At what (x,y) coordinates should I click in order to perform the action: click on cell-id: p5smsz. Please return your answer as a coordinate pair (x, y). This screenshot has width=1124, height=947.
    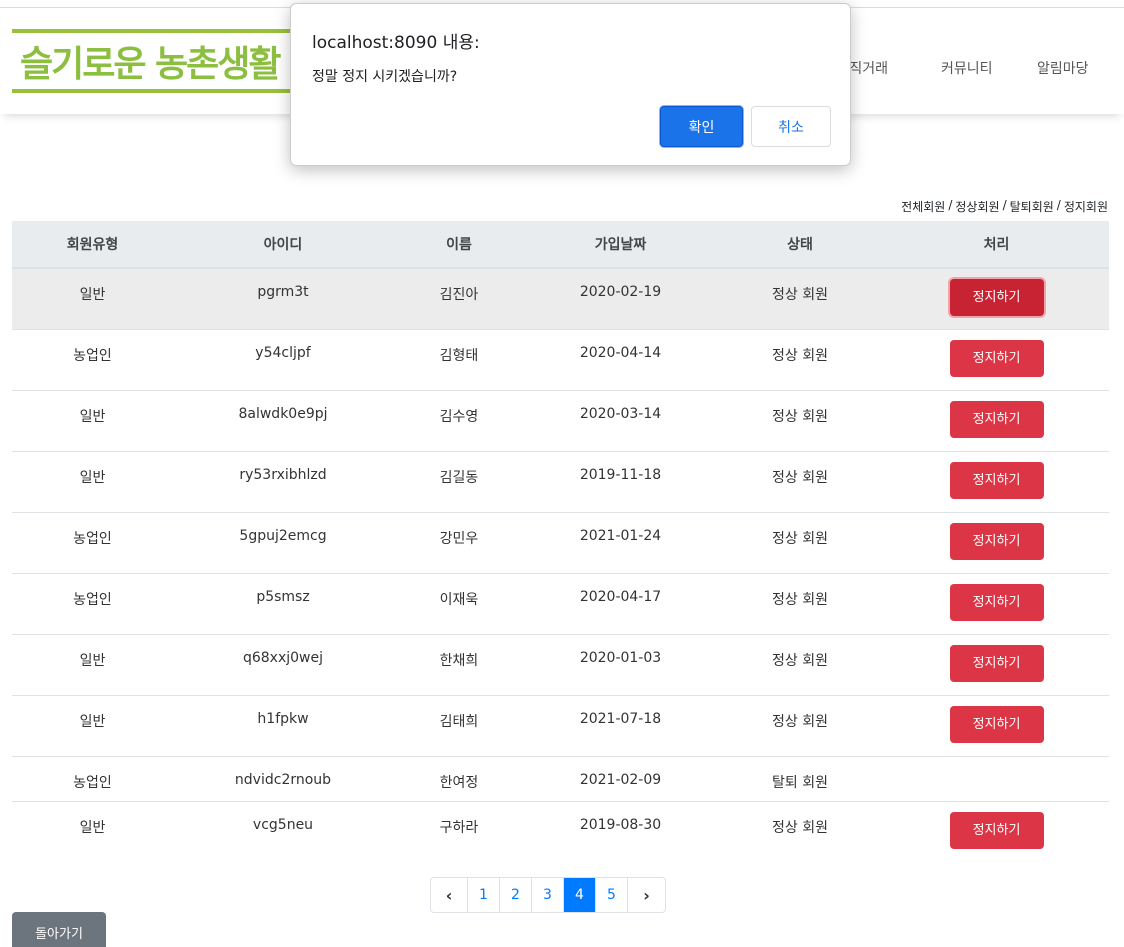
    Looking at the image, I should click on (283, 604).